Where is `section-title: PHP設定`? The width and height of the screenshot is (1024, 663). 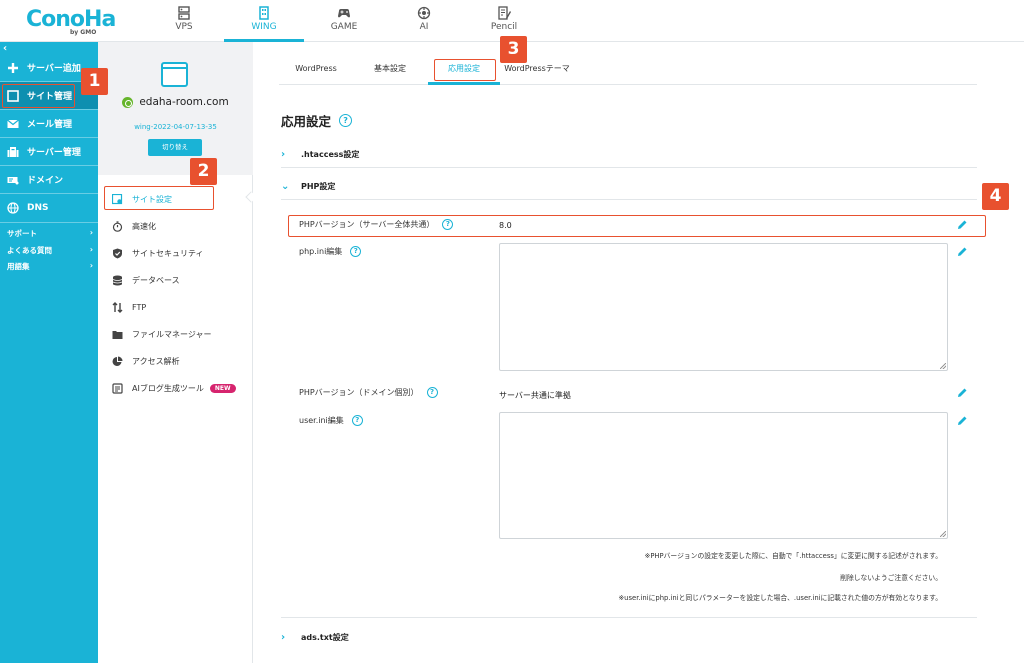 section-title: PHP設定 is located at coordinates (318, 186).